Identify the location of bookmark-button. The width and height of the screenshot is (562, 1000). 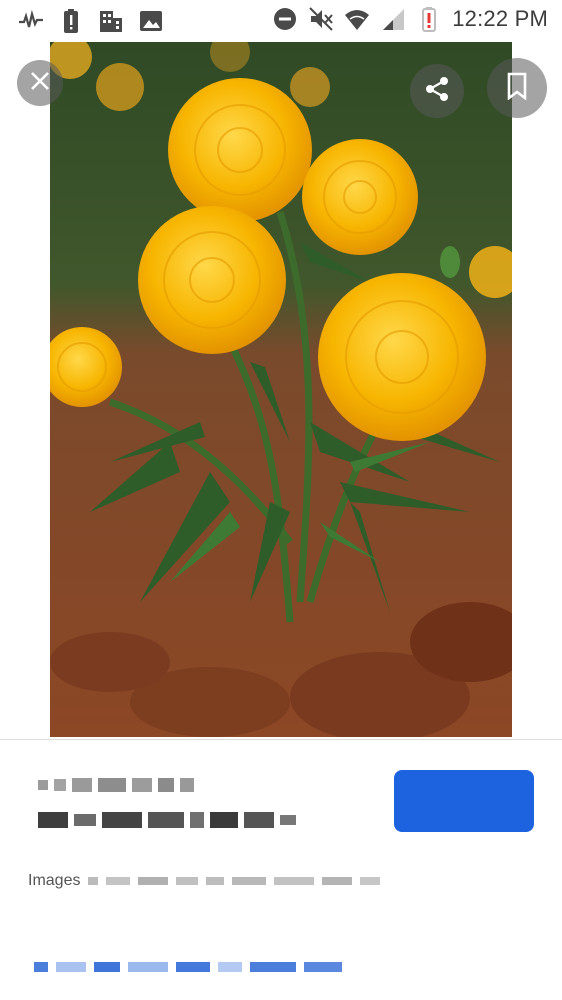
(517, 88).